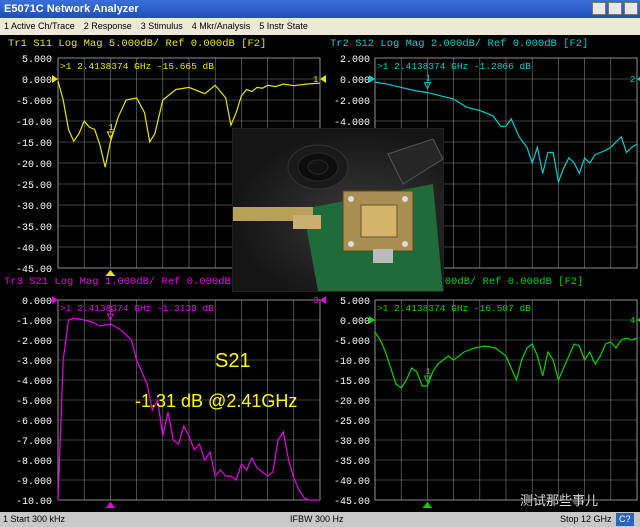  I want to click on stop-frequency: Stop 12 GHz, so click(586, 519).